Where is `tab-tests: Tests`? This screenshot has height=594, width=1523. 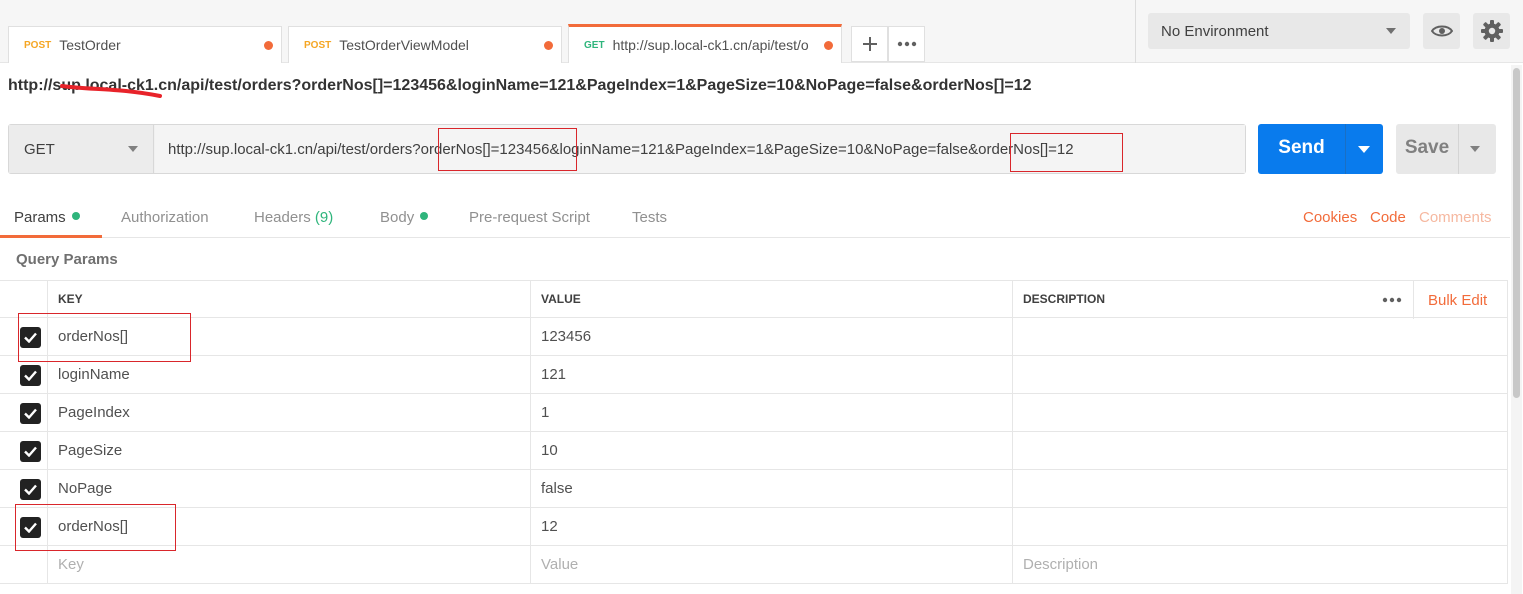 tab-tests: Tests is located at coordinates (649, 217).